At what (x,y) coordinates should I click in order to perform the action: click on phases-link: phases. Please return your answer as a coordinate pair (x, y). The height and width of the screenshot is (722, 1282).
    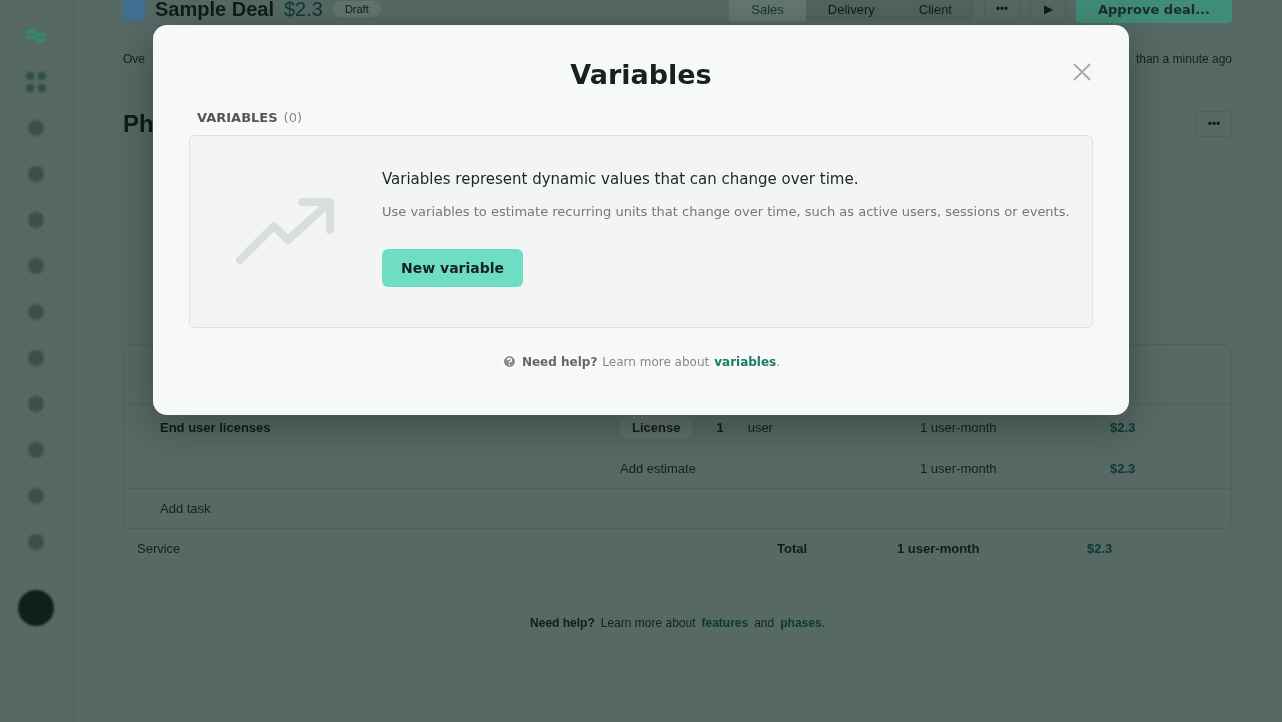
    Looking at the image, I should click on (801, 623).